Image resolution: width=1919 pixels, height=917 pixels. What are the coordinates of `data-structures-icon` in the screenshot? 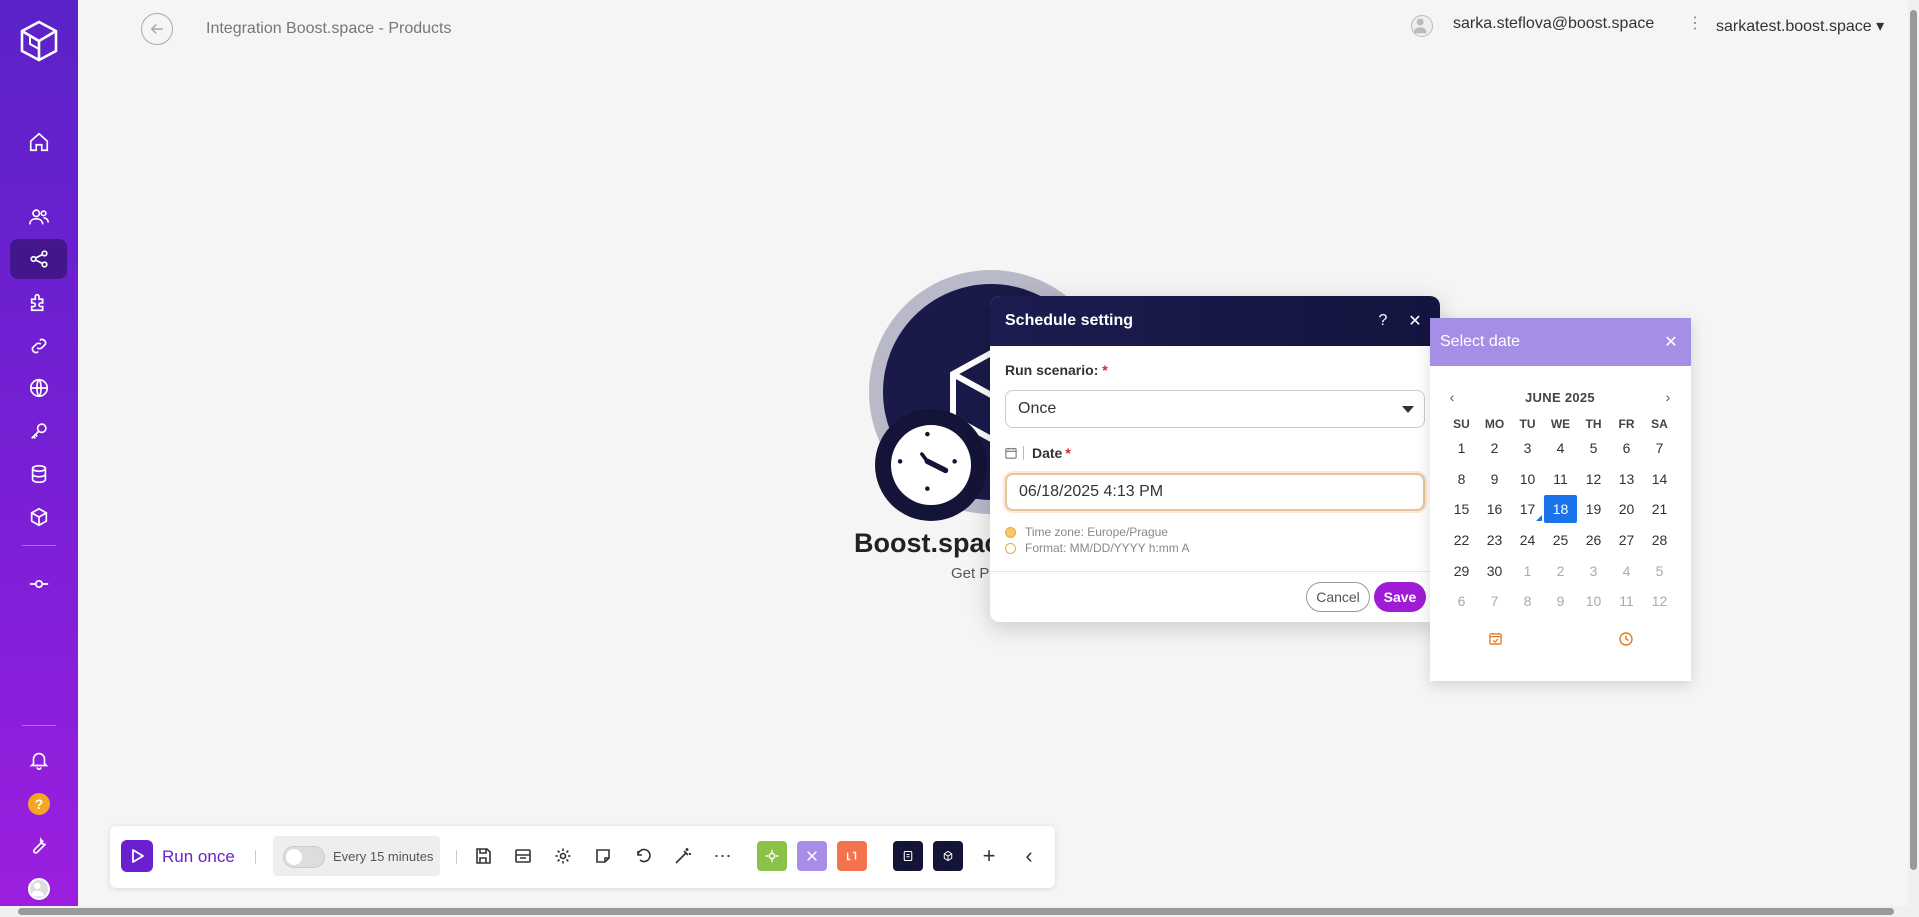 It's located at (39, 517).